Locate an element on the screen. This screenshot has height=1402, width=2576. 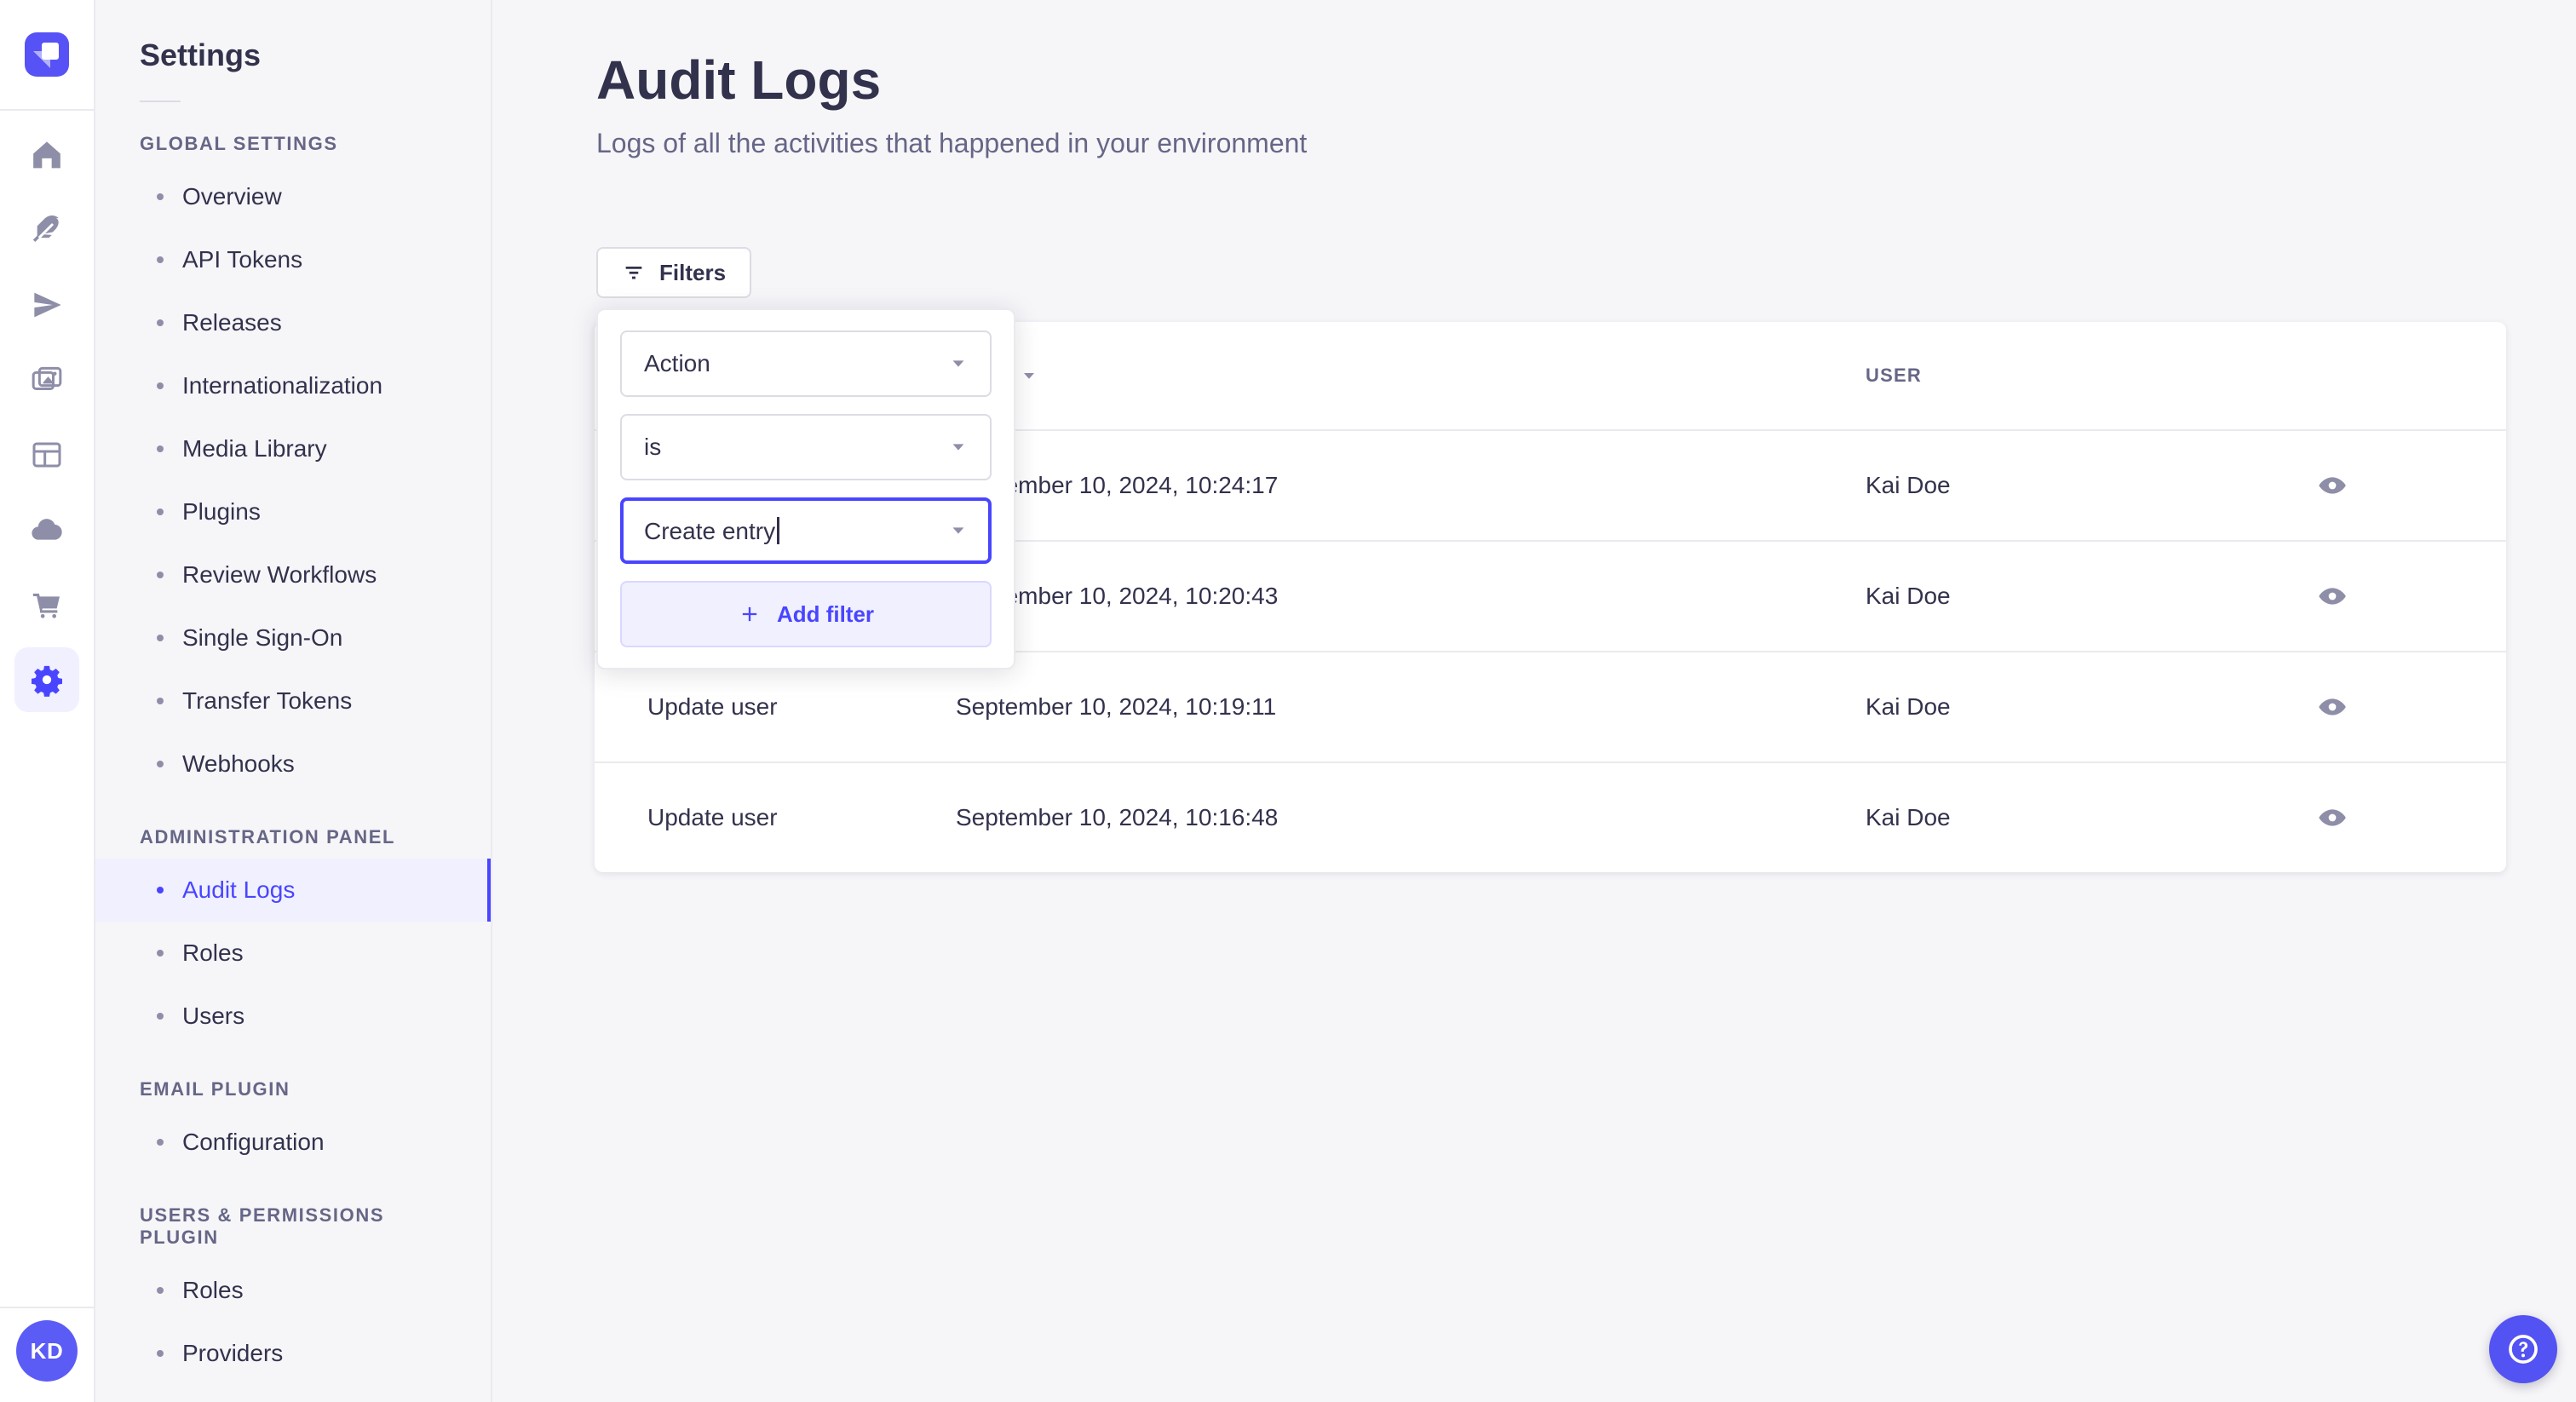
filter-popover: Action is Create entry Add filter is located at coordinates (806, 488).